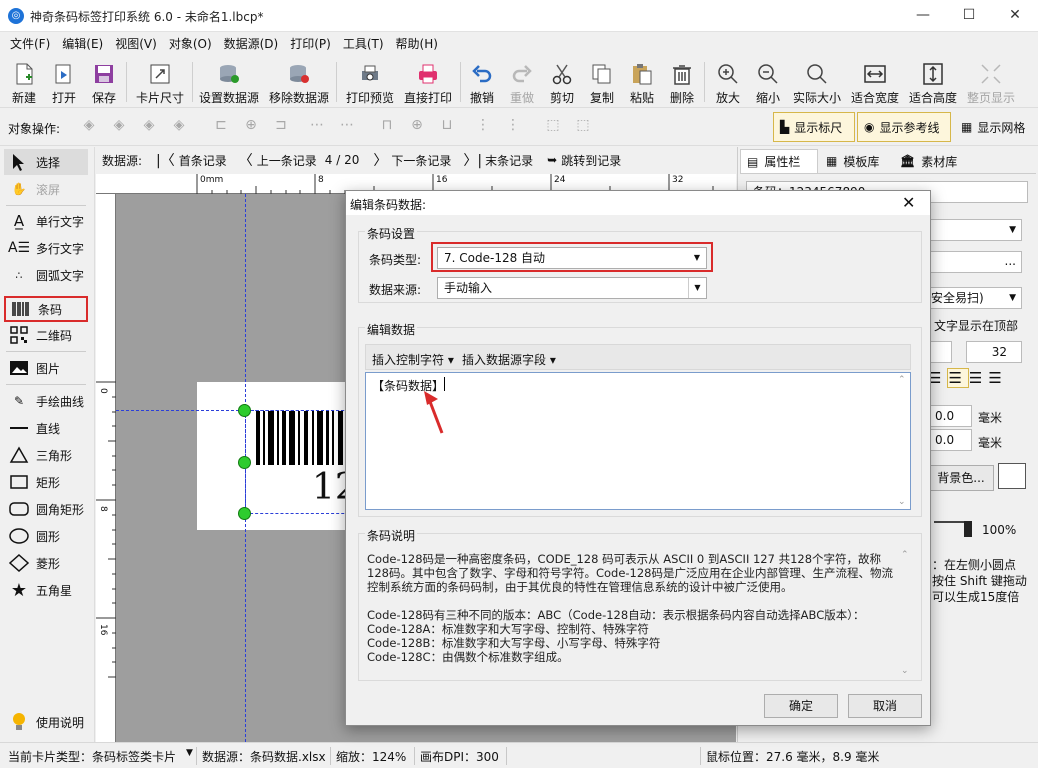 This screenshot has height=768, width=1038. Describe the element at coordinates (994, 352) in the screenshot. I see `font-size-input: 32` at that location.